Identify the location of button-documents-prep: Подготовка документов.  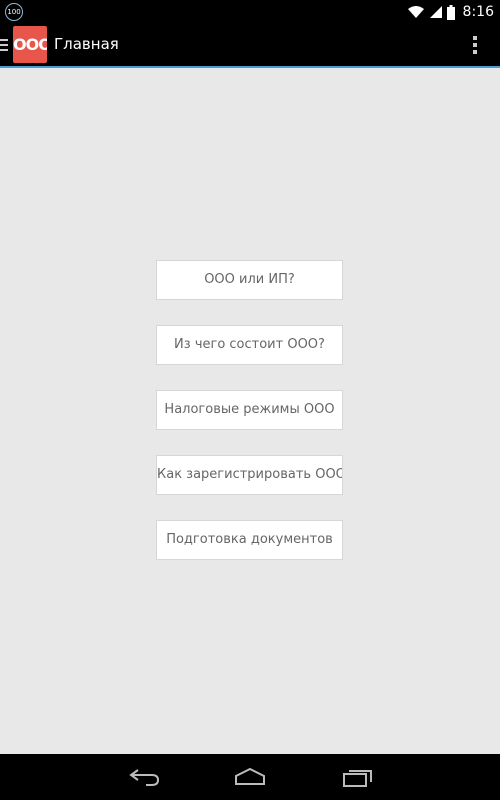
(249, 540).